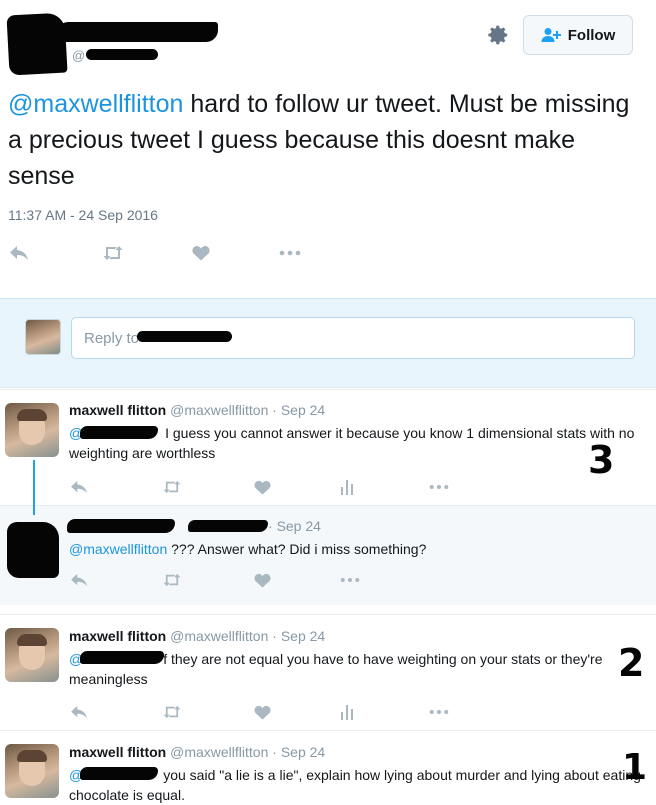  What do you see at coordinates (37, 44) in the screenshot?
I see `redacted-author-avatar` at bounding box center [37, 44].